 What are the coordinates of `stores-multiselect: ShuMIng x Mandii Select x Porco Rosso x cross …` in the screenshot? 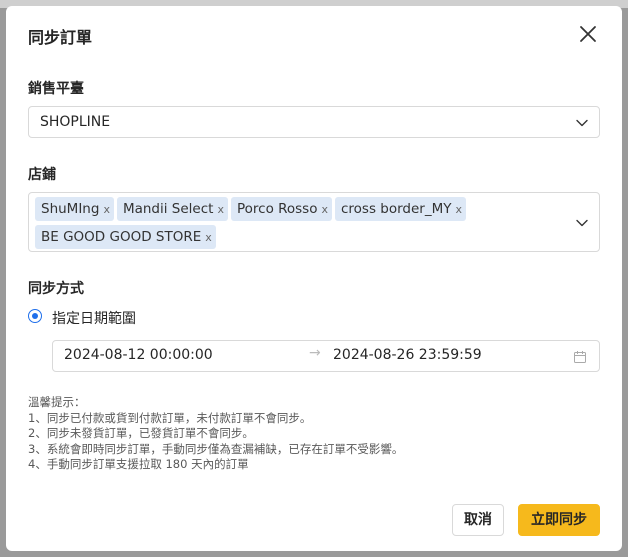 It's located at (314, 222).